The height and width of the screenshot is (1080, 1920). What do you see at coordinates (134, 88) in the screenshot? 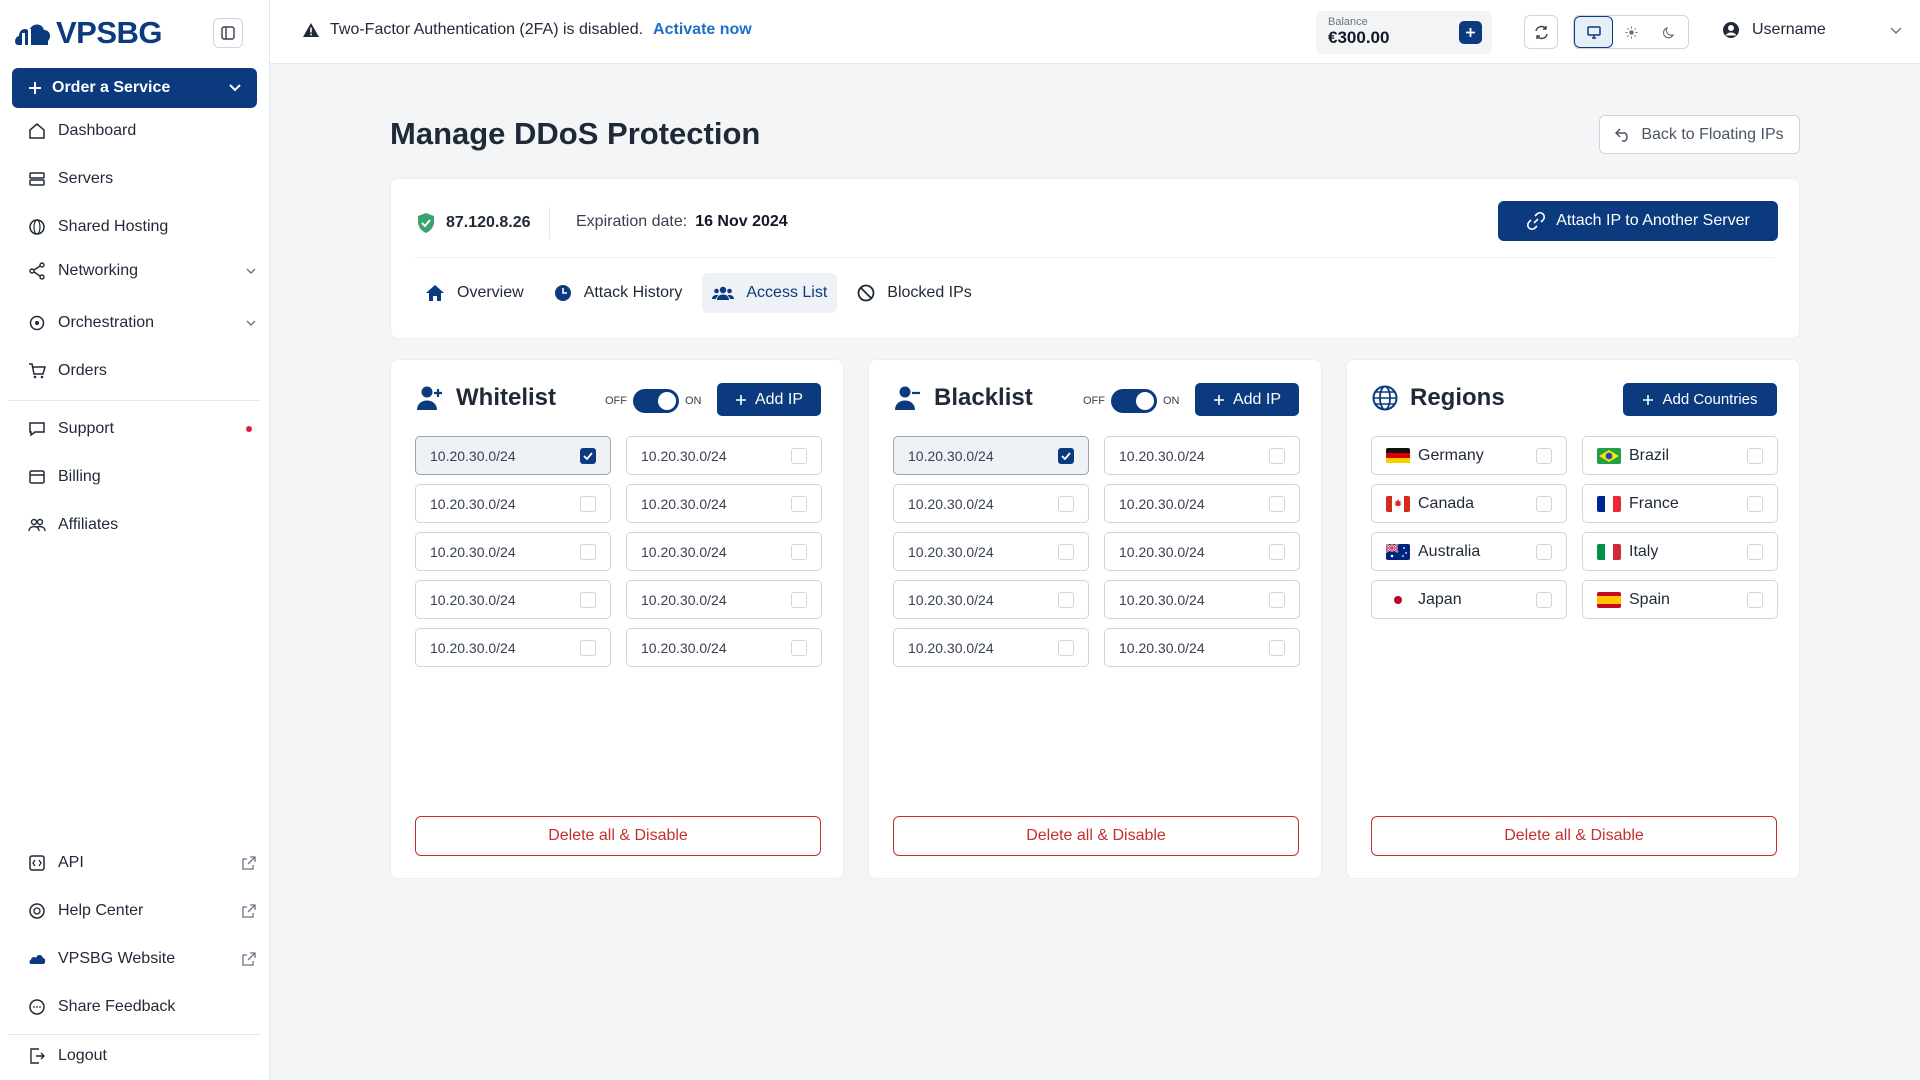
I see `order-service-button: Order a Service` at bounding box center [134, 88].